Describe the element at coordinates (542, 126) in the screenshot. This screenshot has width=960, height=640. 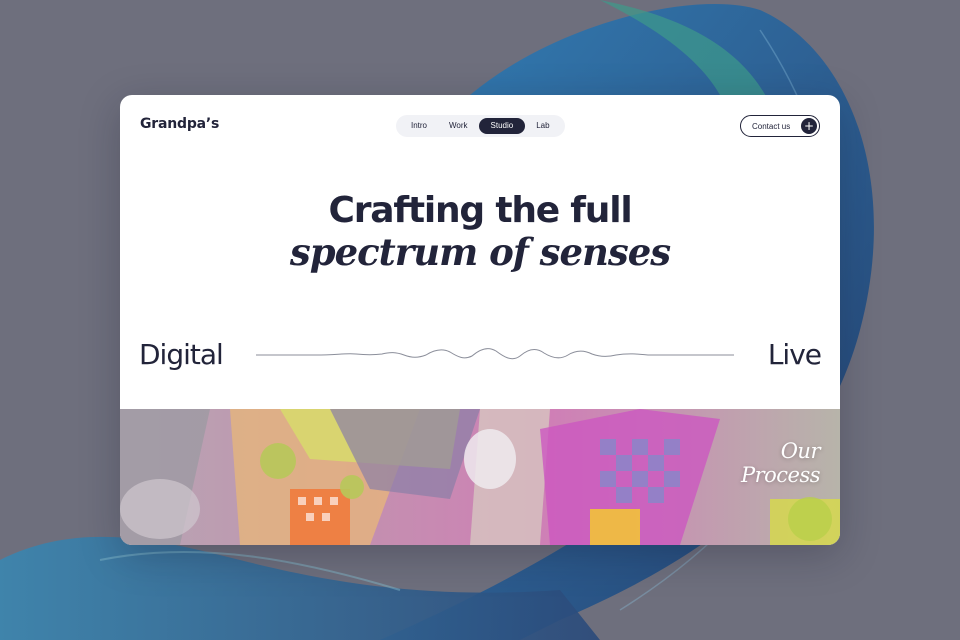
I see `nav-item-lab: Lab` at that location.